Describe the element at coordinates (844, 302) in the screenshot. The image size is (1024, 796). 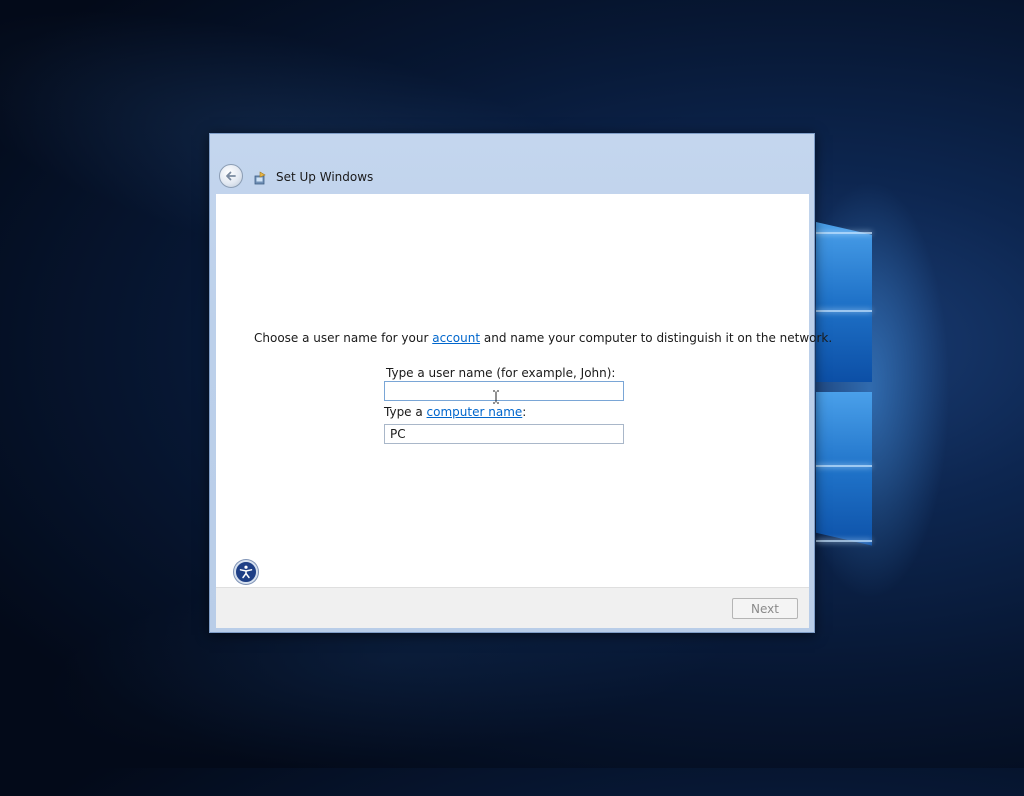
I see `windows-logo-pane-top` at that location.